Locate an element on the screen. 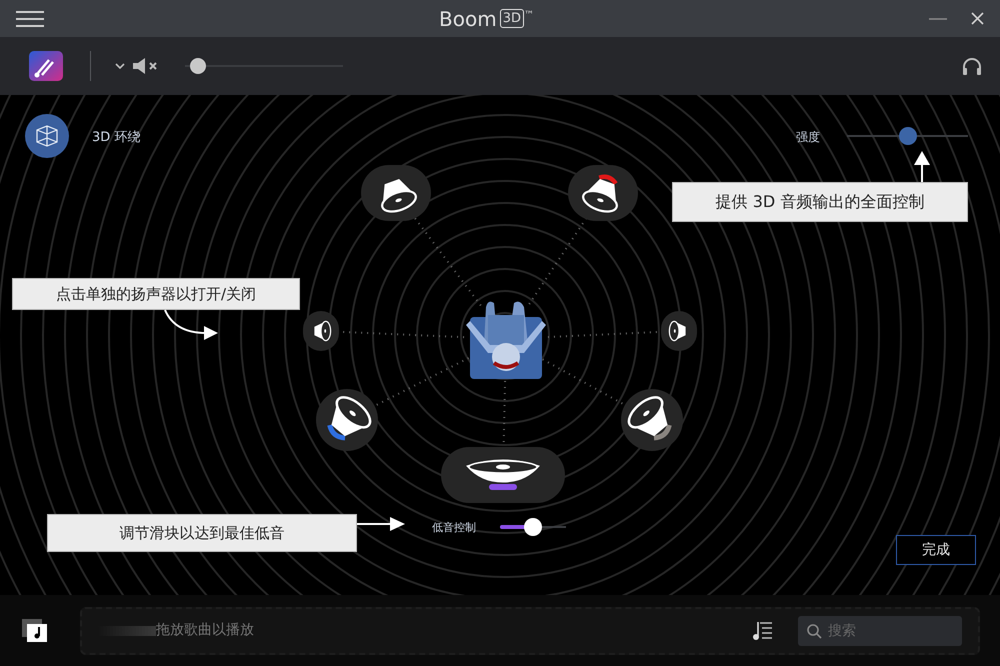 This screenshot has width=1000, height=666. subwoofer-icon is located at coordinates (503, 475).